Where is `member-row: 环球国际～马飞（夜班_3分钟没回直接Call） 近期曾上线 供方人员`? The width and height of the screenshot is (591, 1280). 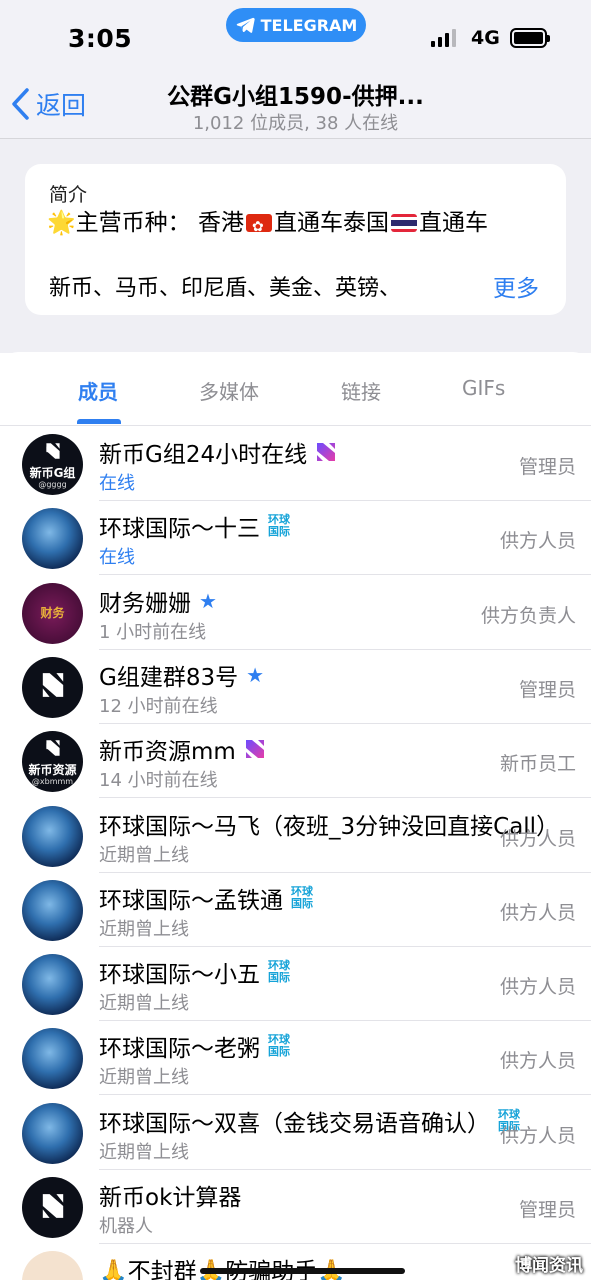 member-row: 环球国际～马飞（夜班_3分钟没回直接Call） 近期曾上线 供方人员 is located at coordinates (295, 836).